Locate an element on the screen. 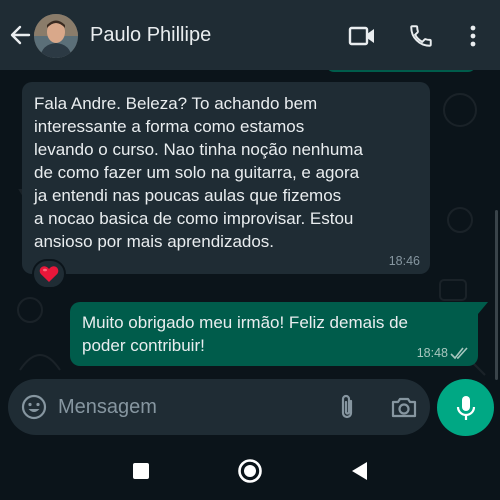 This screenshot has height=500, width=500. recents-square-icon is located at coordinates (141, 471).